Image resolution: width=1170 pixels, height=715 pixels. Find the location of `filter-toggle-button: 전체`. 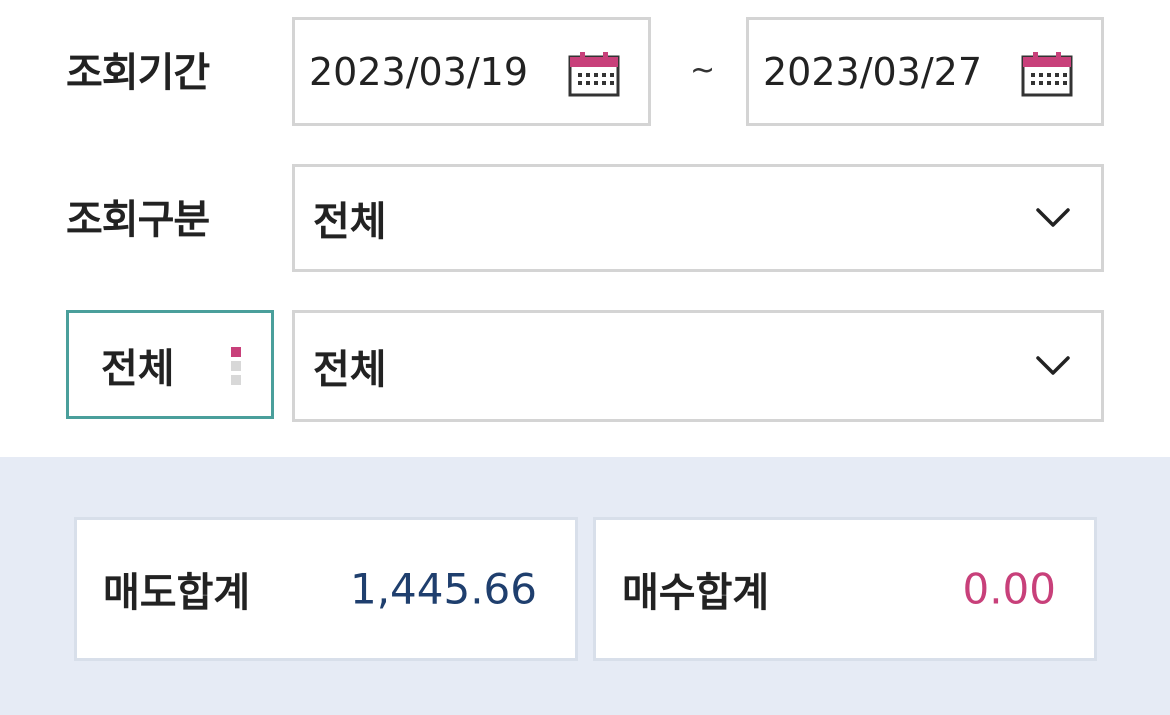

filter-toggle-button: 전체 is located at coordinates (170, 364).